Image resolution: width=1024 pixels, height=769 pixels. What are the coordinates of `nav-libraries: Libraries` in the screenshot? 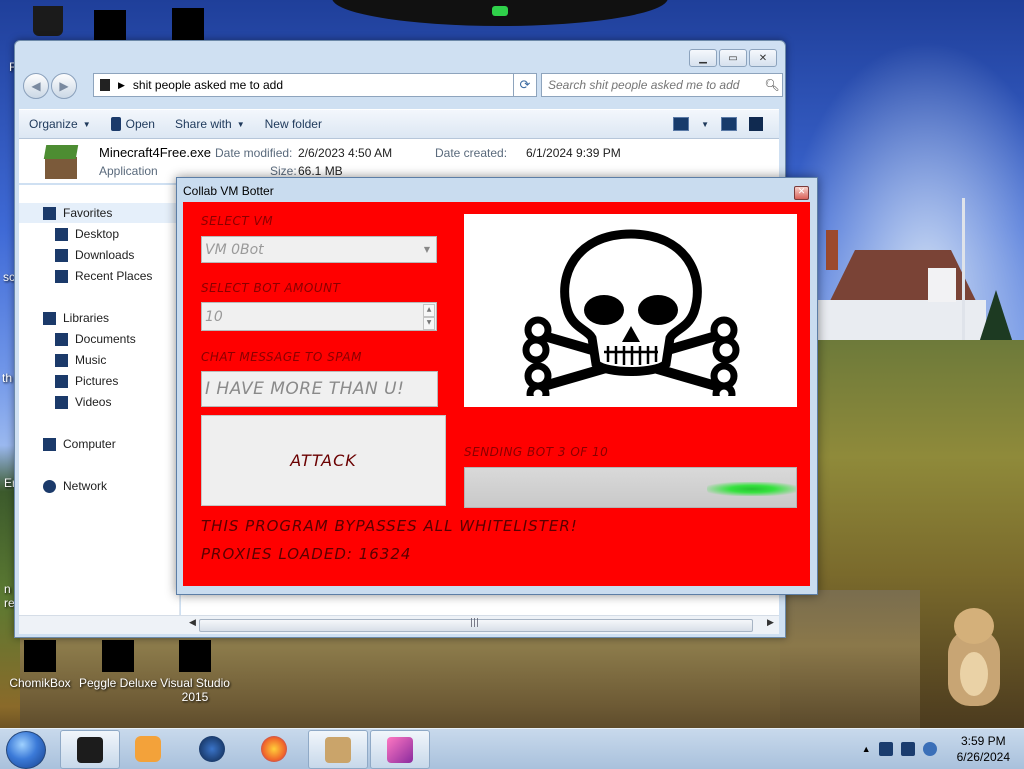 It's located at (76, 318).